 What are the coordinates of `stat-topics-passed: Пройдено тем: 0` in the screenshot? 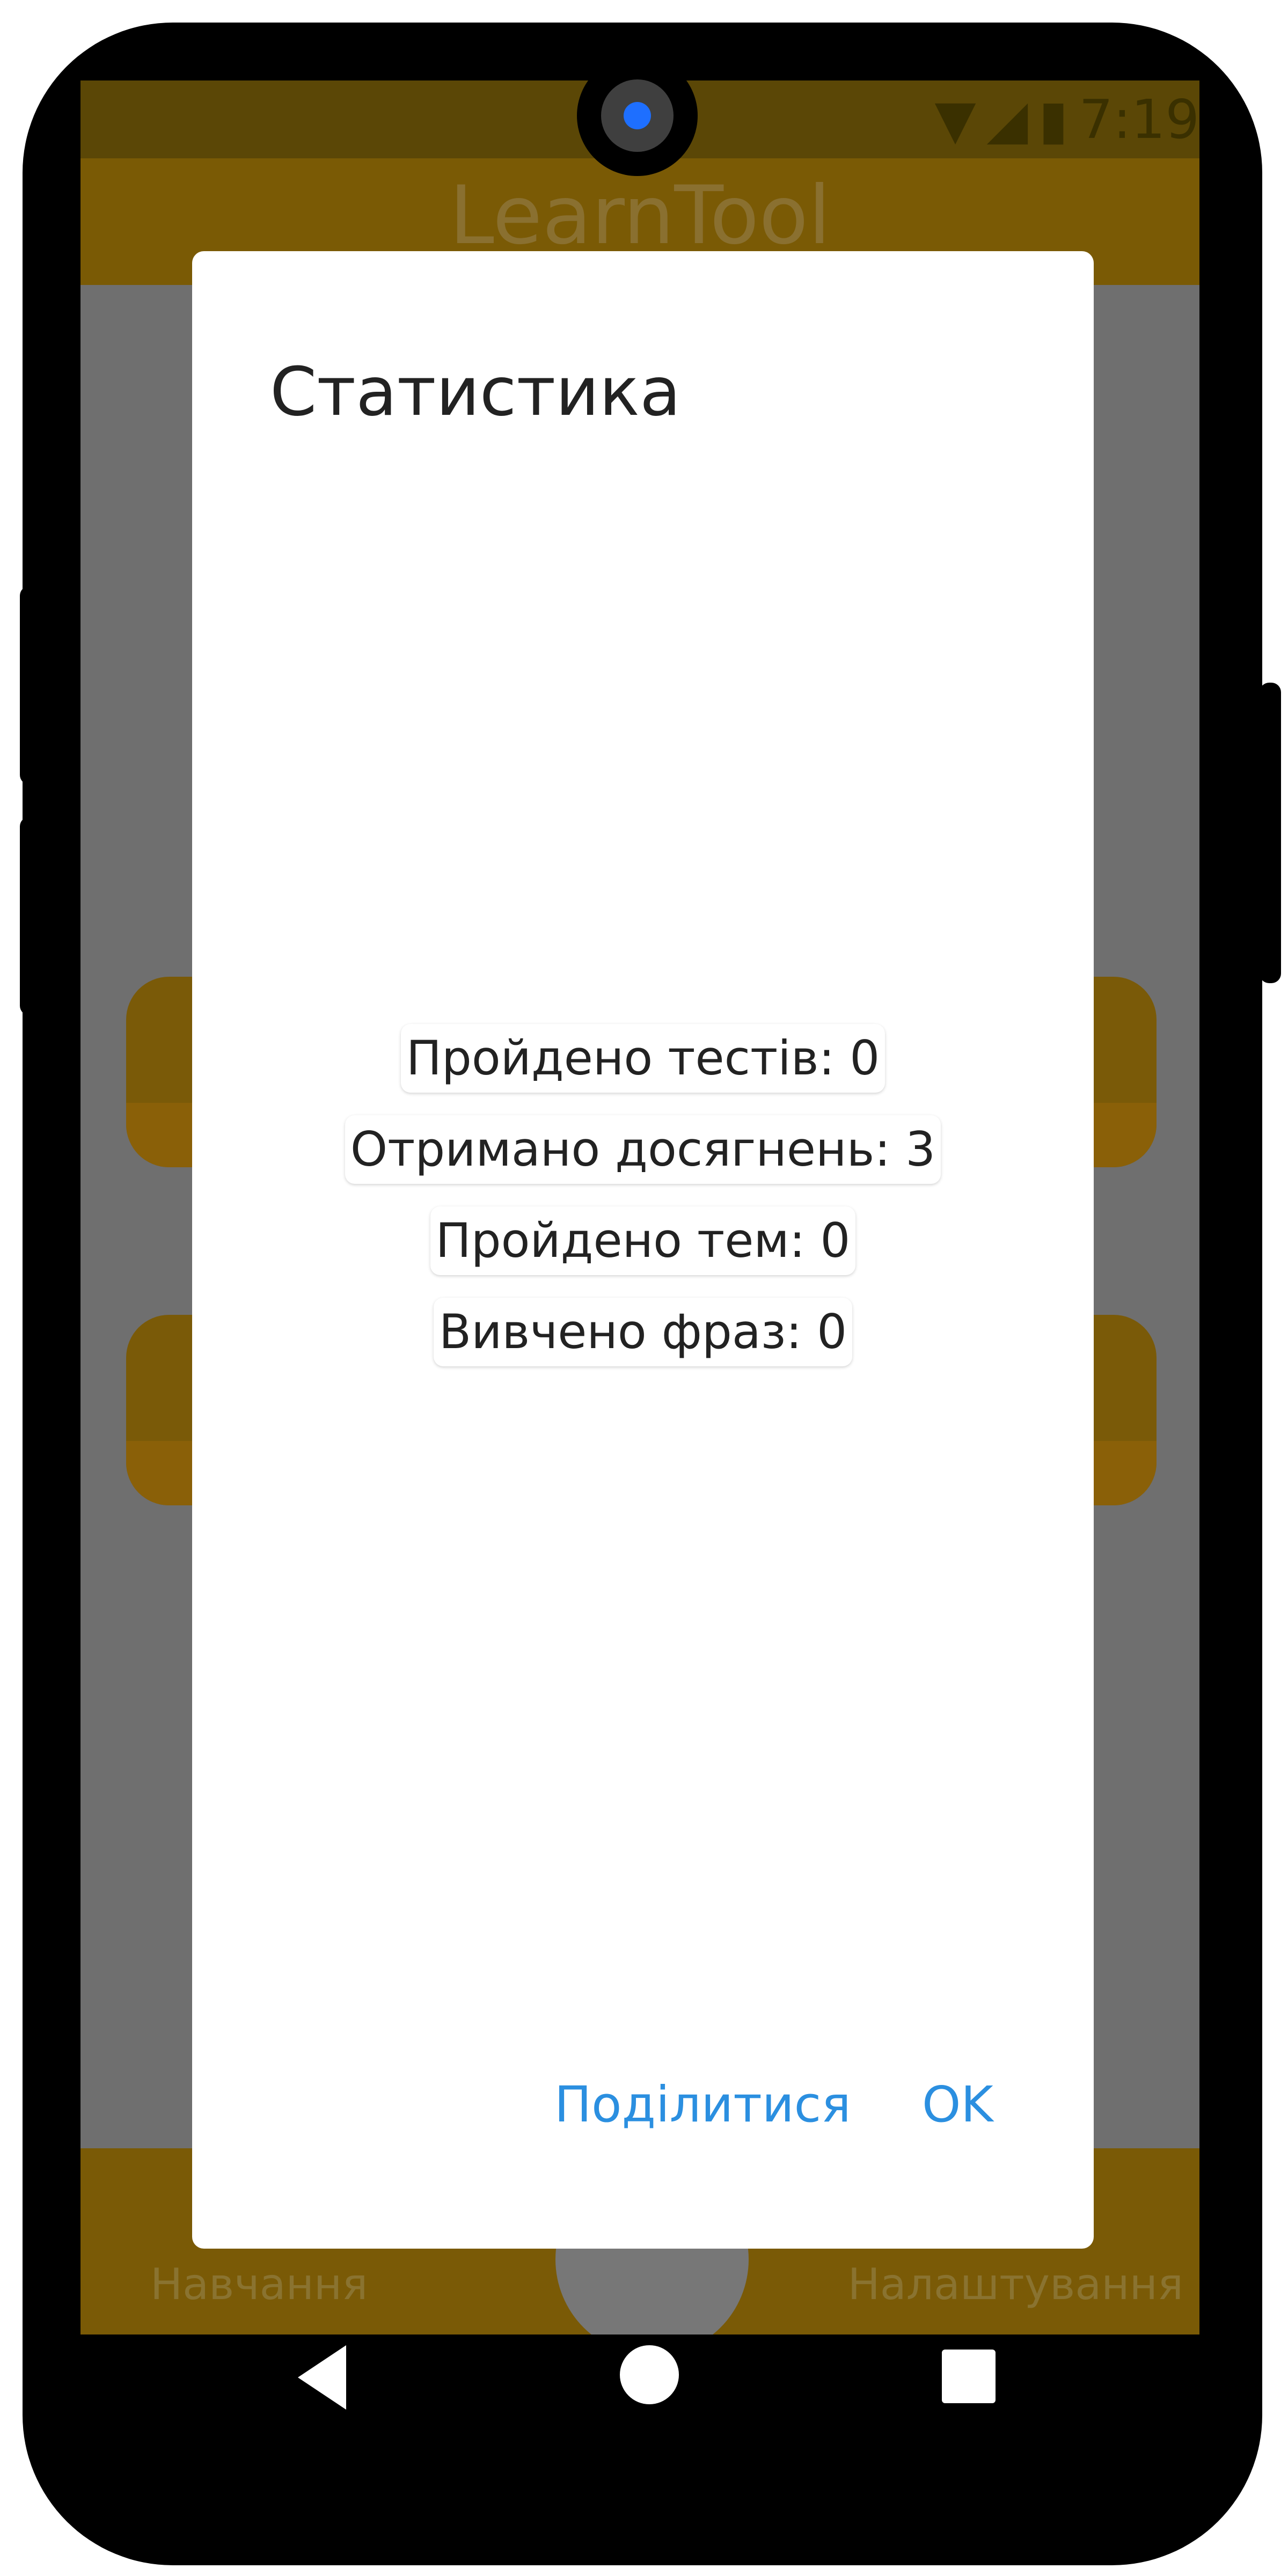 It's located at (643, 1240).